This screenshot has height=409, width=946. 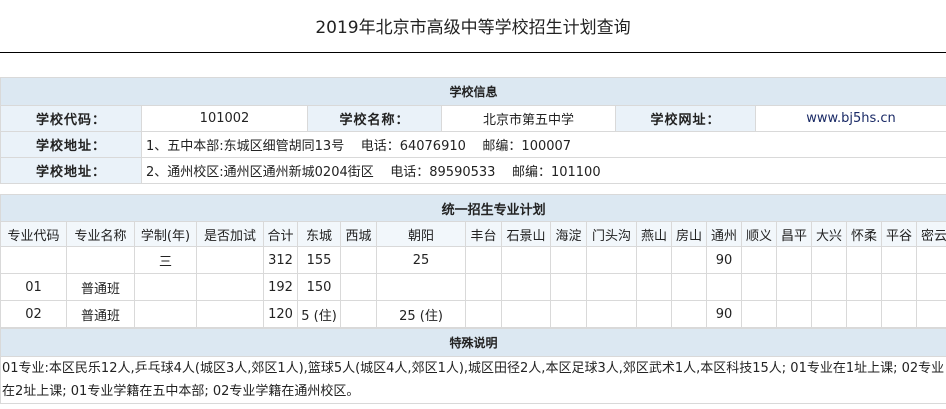 I want to click on plan-column-header: 怀柔, so click(x=864, y=234).